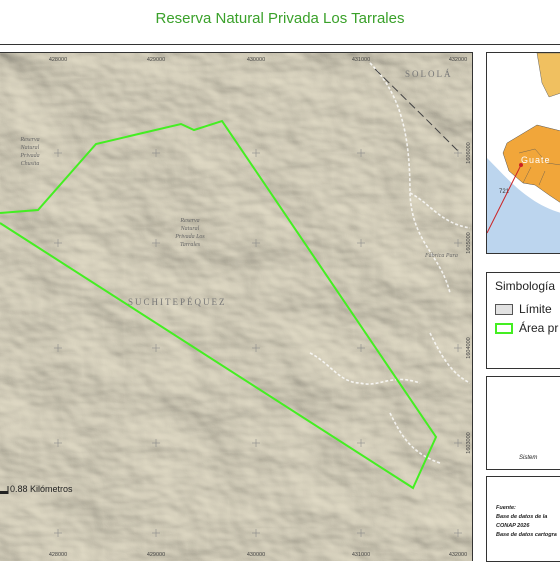 Image resolution: width=560 pixels, height=562 pixels. What do you see at coordinates (523, 320) in the screenshot?
I see `legend-panel: Simbología Límite Área pr` at bounding box center [523, 320].